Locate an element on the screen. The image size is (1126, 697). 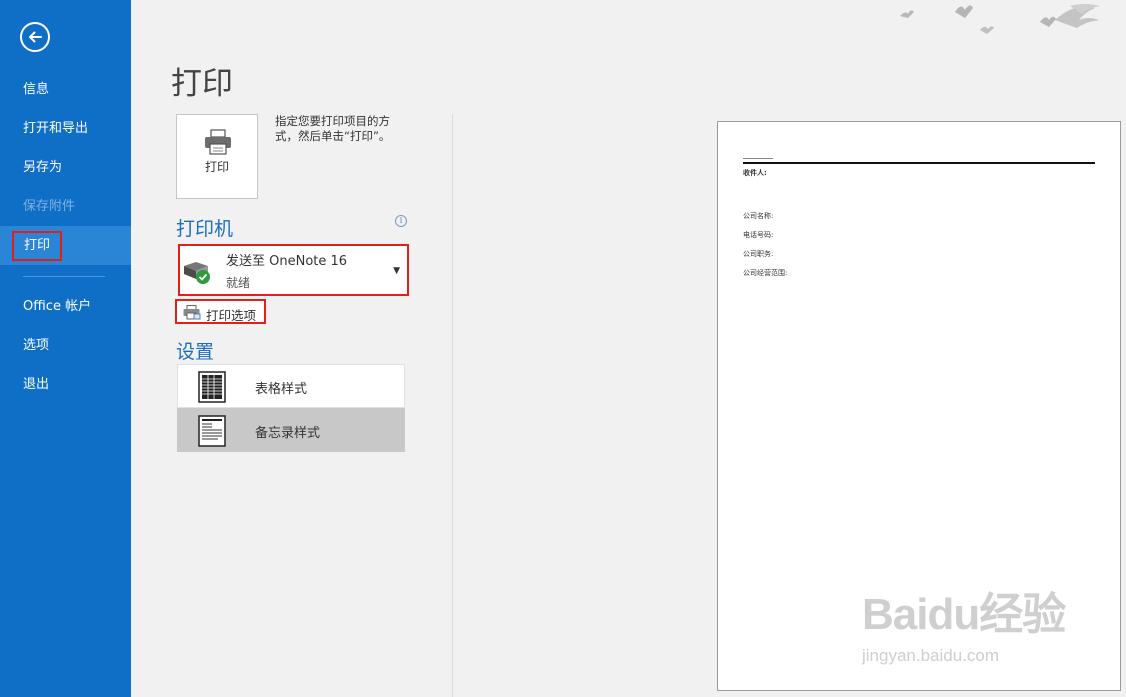
page-title: 打印 is located at coordinates (202, 84).